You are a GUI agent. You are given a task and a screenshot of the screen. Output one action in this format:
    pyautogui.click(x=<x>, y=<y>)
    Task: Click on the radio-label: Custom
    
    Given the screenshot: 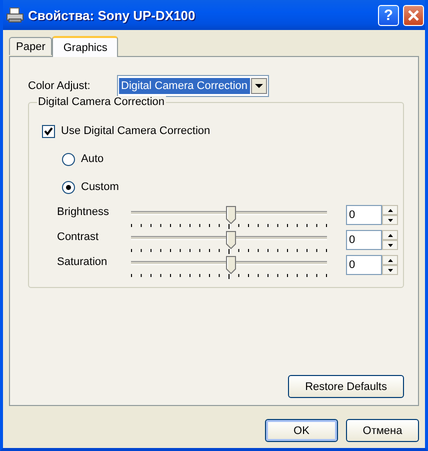 What is the action you would take?
    pyautogui.click(x=100, y=187)
    